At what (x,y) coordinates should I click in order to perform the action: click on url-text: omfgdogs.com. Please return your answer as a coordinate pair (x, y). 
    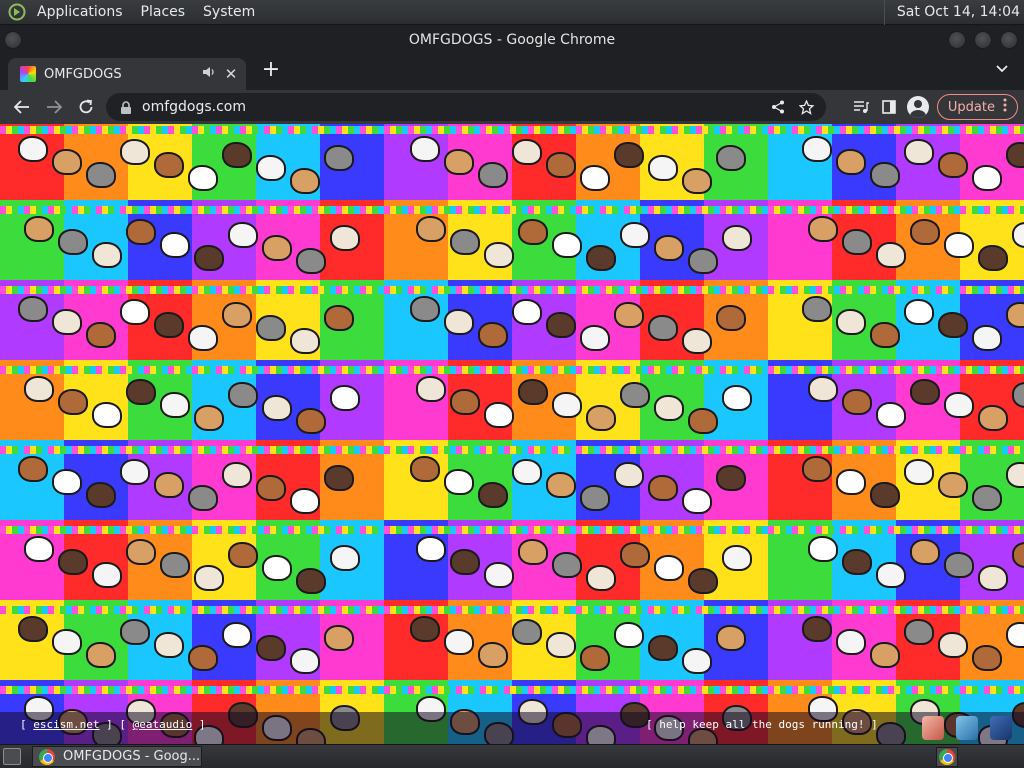
    Looking at the image, I should click on (194, 107).